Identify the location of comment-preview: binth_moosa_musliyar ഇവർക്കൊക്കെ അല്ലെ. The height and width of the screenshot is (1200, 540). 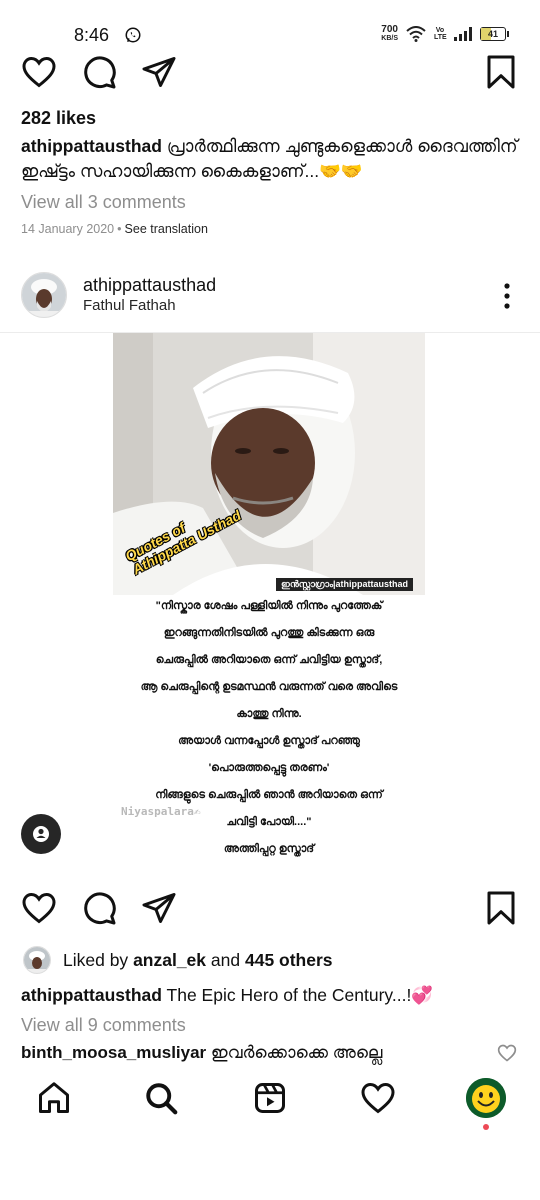
(201, 1053).